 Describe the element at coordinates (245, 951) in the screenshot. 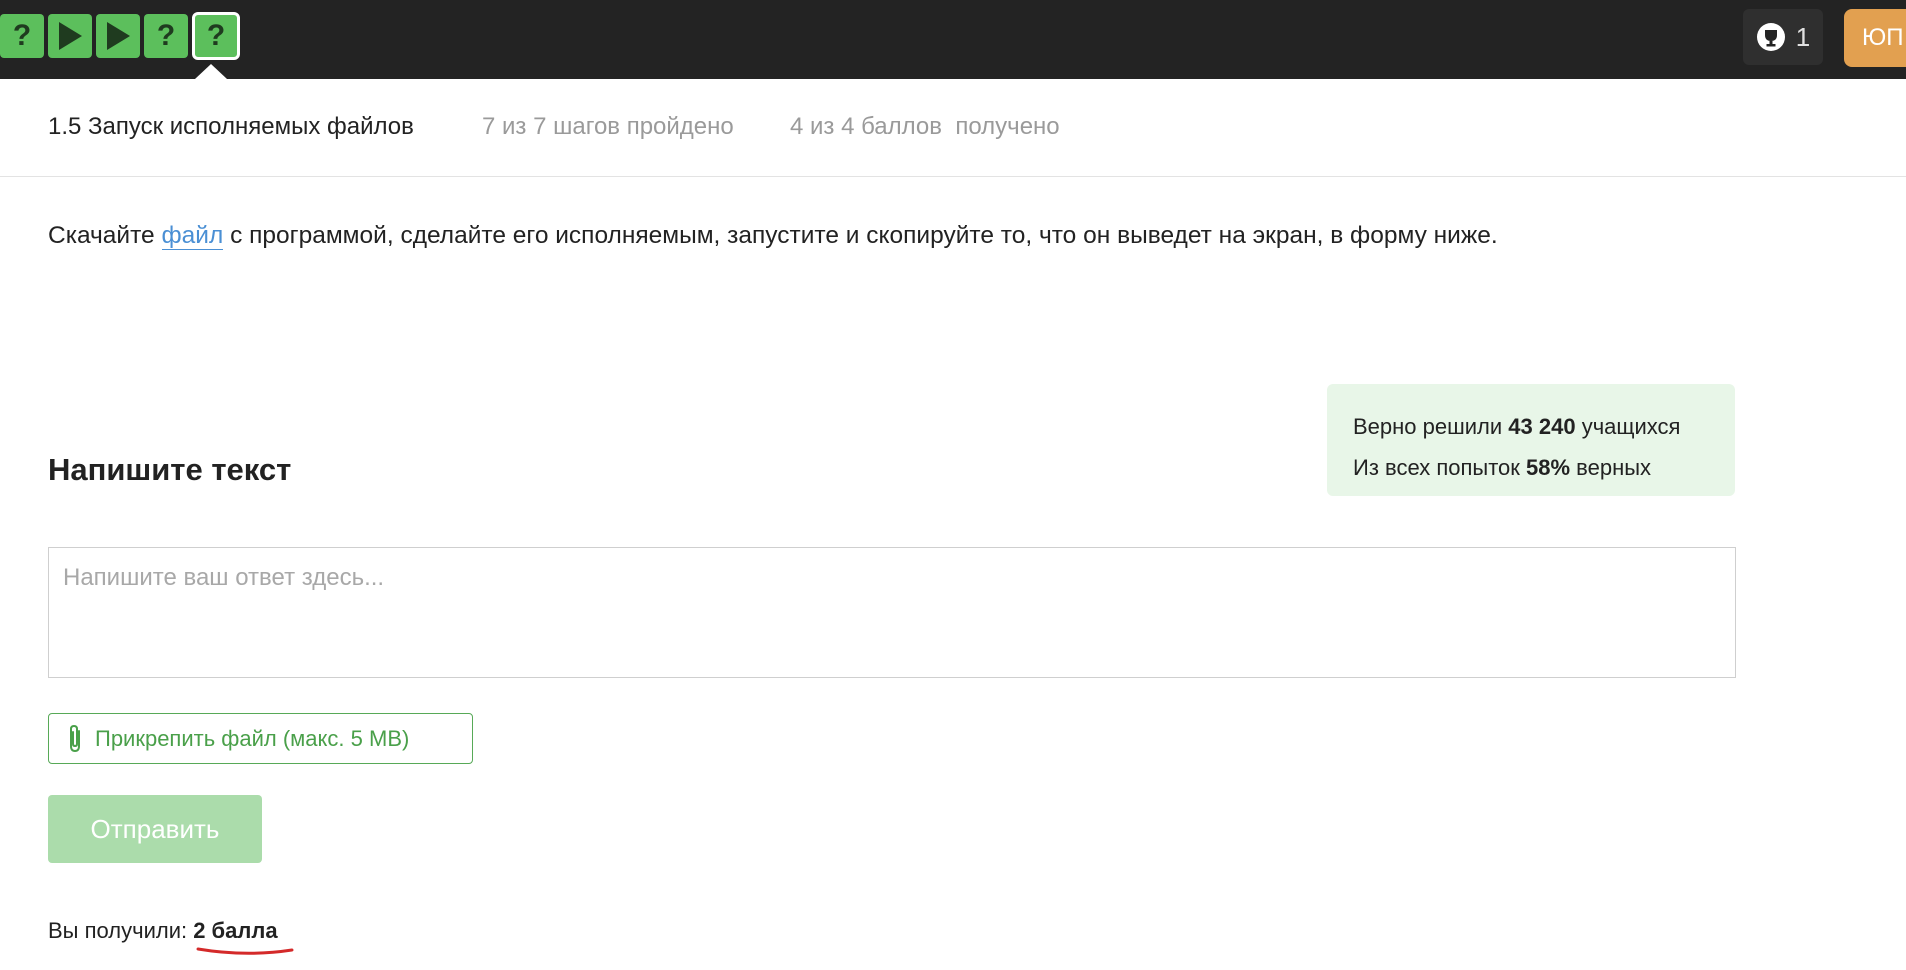

I see `red-underline-mark` at that location.